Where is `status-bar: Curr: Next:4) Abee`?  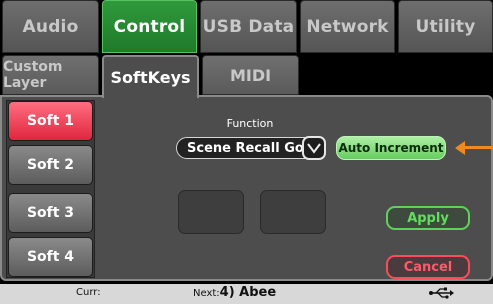
status-bar: Curr: Next:4) Abee is located at coordinates (246, 294).